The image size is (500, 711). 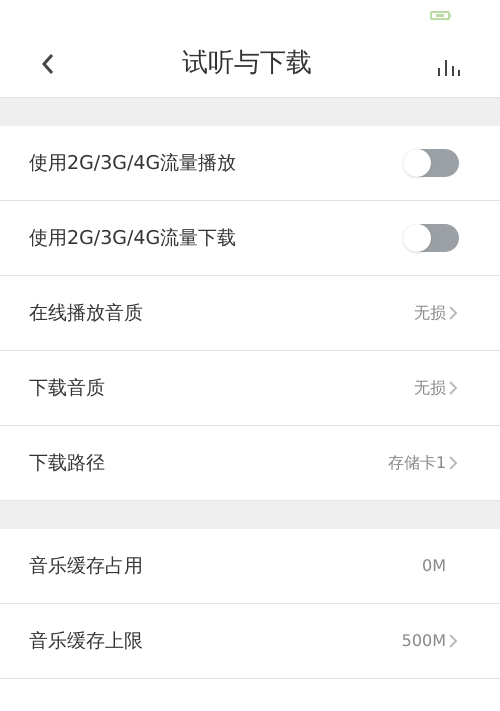 What do you see at coordinates (441, 15) in the screenshot?
I see `battery-icon` at bounding box center [441, 15].